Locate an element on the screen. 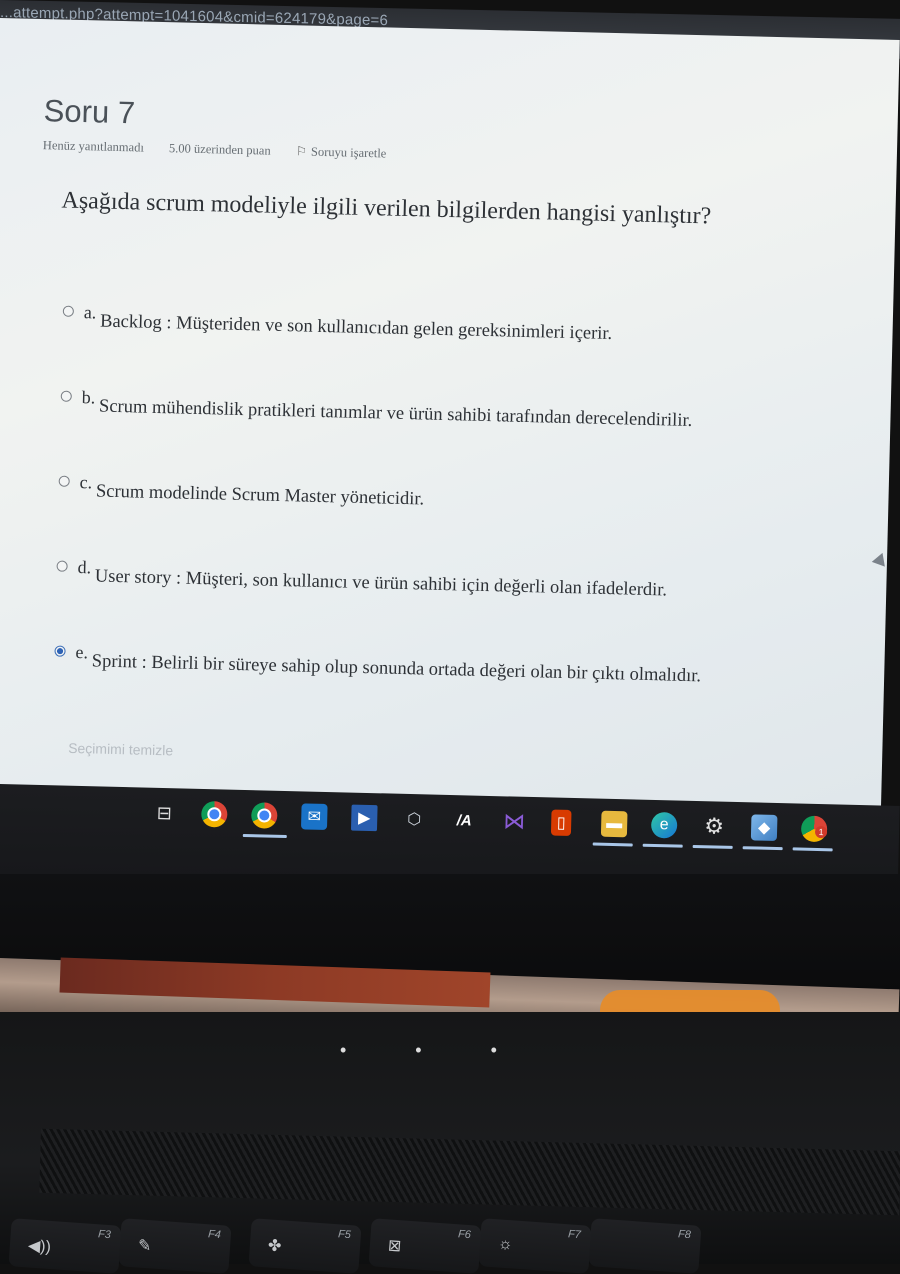 The width and height of the screenshot is (900, 1274). key-label: F8 is located at coordinates (684, 1235).